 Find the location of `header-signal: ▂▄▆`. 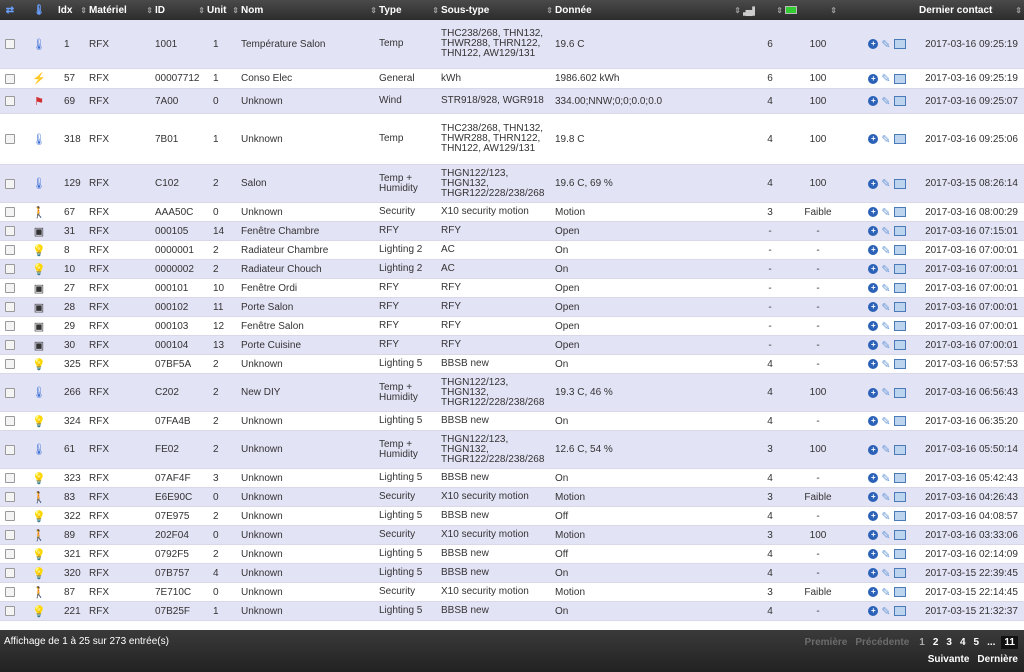

header-signal: ▂▄▆ is located at coordinates (749, 10).